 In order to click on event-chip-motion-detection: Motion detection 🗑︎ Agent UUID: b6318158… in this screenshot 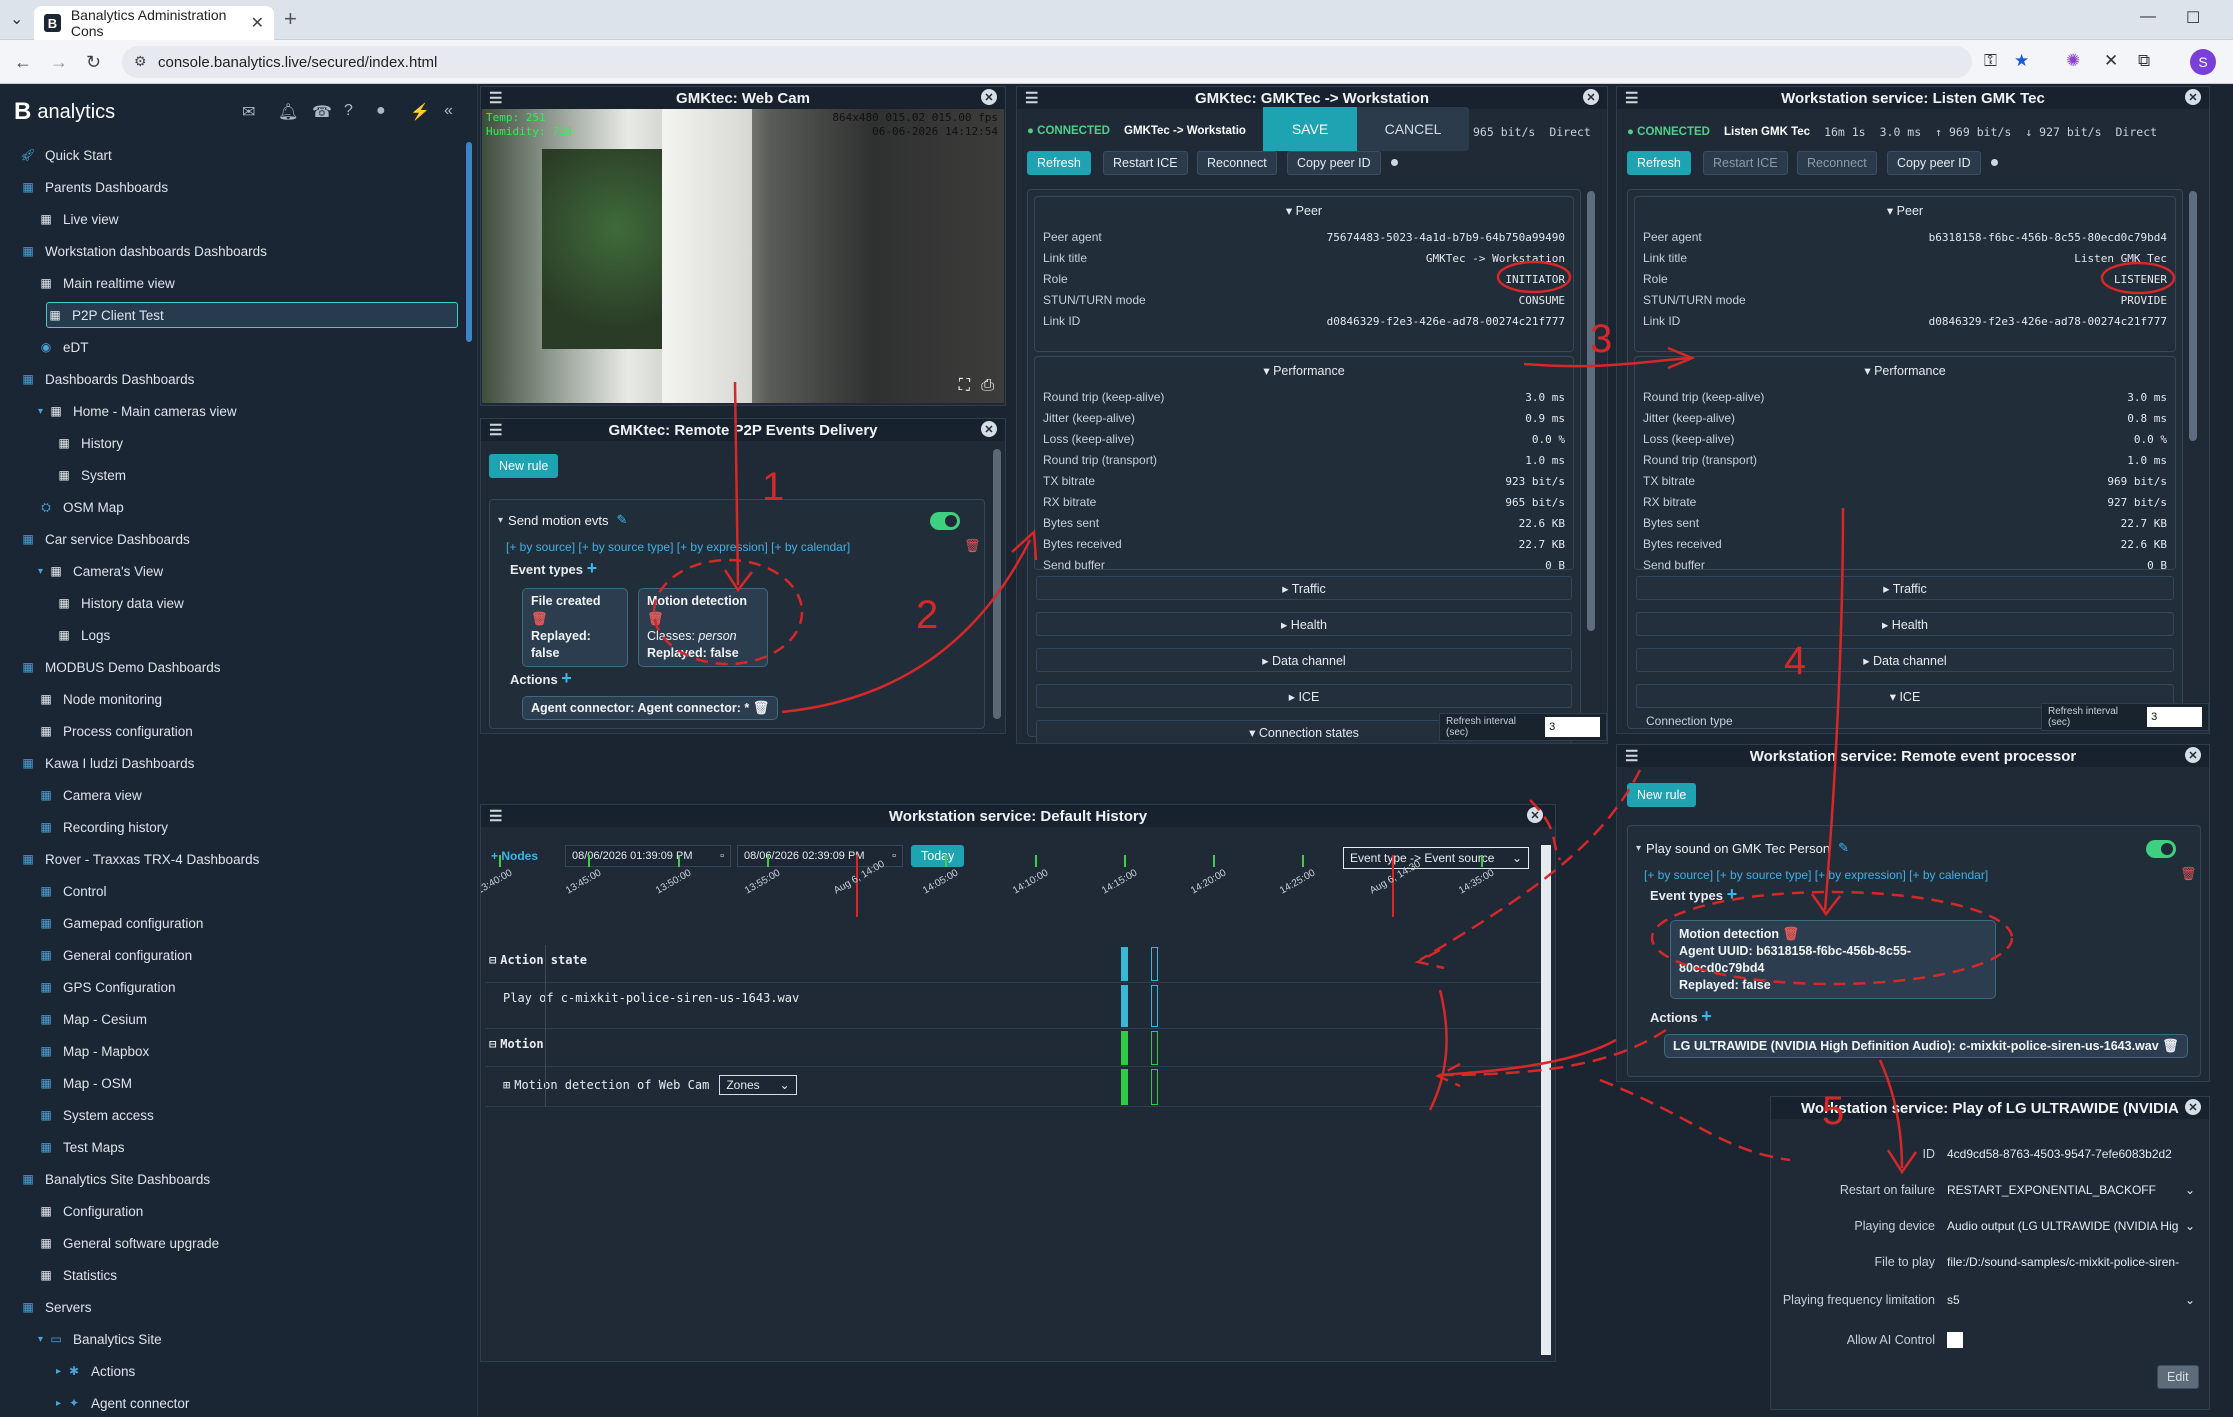, I will do `click(1833, 959)`.